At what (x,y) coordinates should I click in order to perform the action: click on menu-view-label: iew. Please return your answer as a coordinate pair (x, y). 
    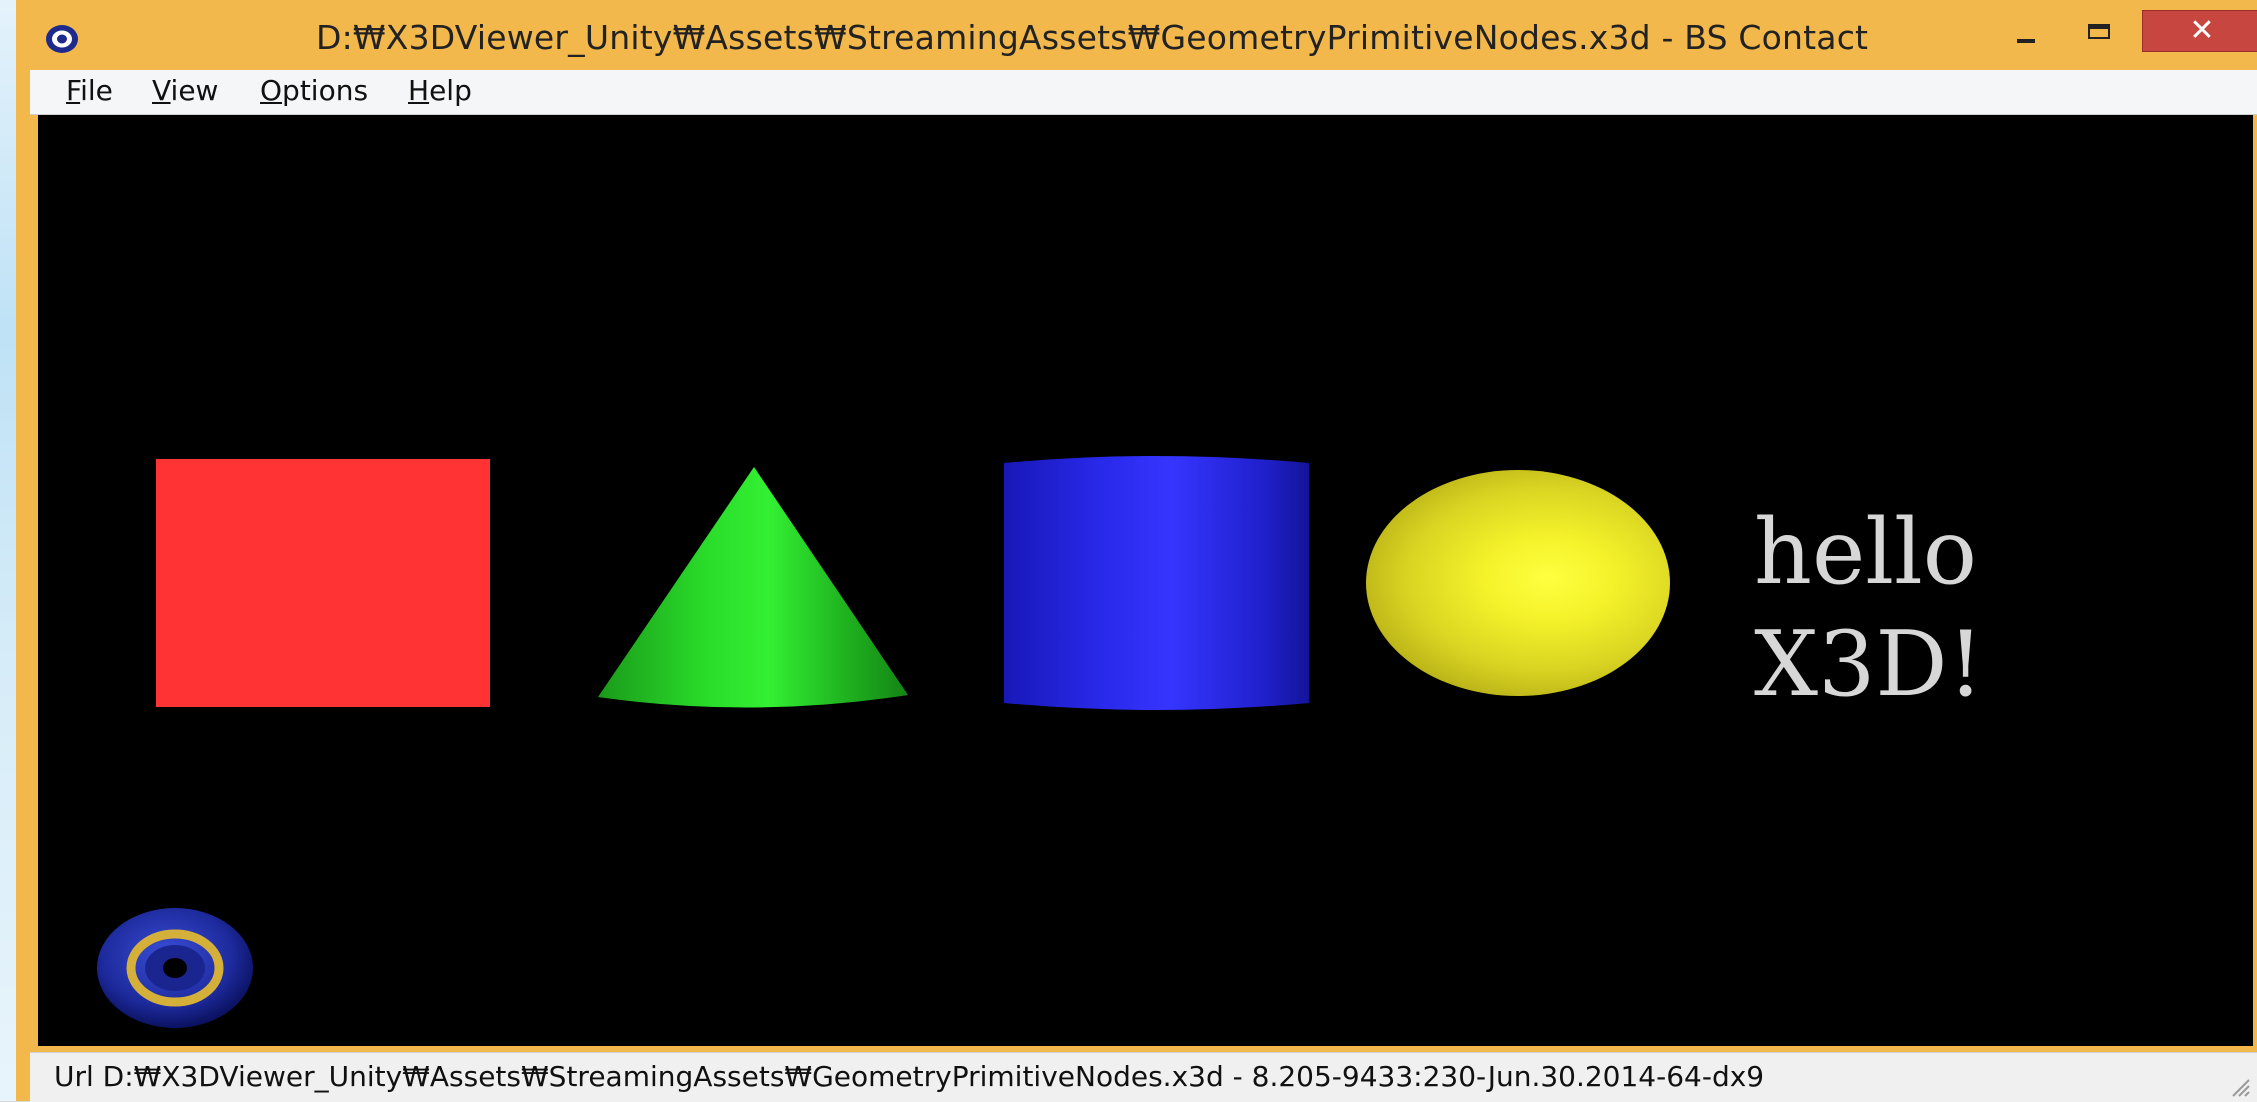
    Looking at the image, I should click on (194, 90).